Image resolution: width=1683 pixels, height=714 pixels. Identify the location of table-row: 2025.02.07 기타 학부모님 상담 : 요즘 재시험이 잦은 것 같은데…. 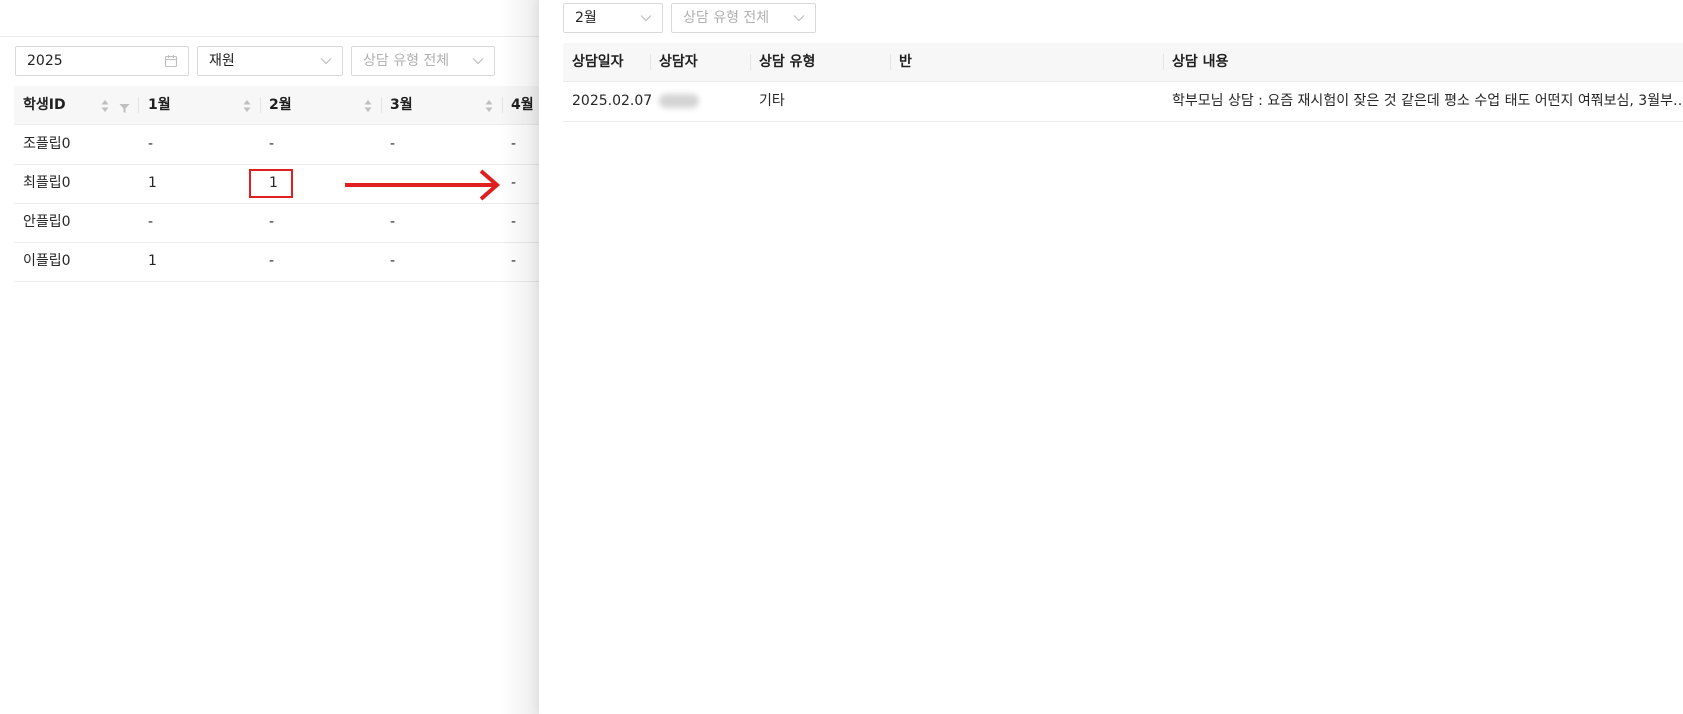
(1123, 102).